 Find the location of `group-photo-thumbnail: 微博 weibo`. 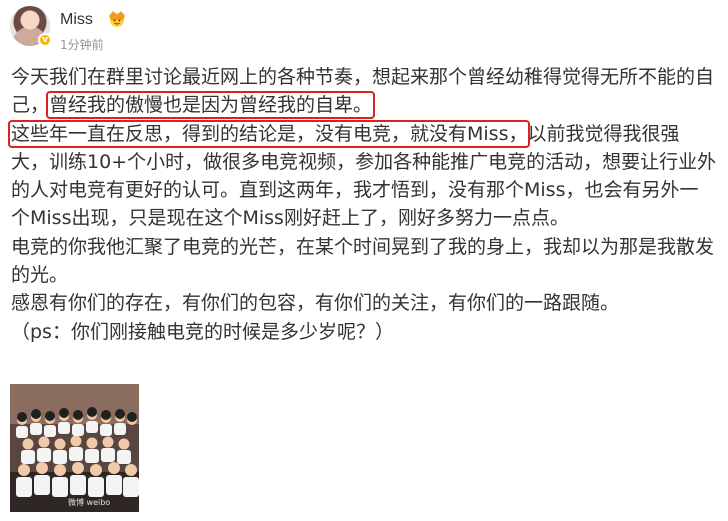

group-photo-thumbnail: 微博 weibo is located at coordinates (74, 448).